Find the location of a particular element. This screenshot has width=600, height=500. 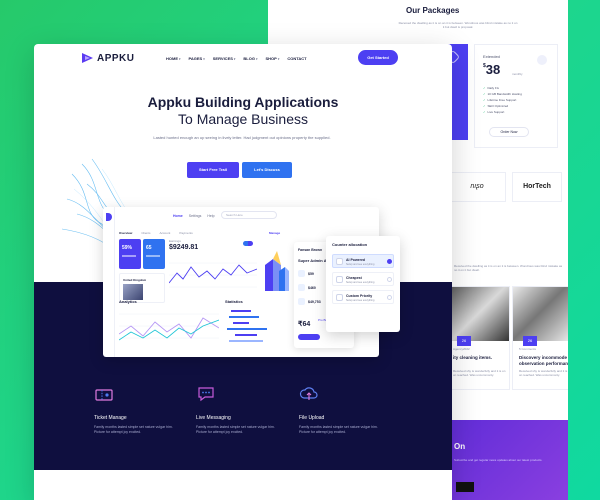

dashboard-tab: Settings is located at coordinates (195, 216).